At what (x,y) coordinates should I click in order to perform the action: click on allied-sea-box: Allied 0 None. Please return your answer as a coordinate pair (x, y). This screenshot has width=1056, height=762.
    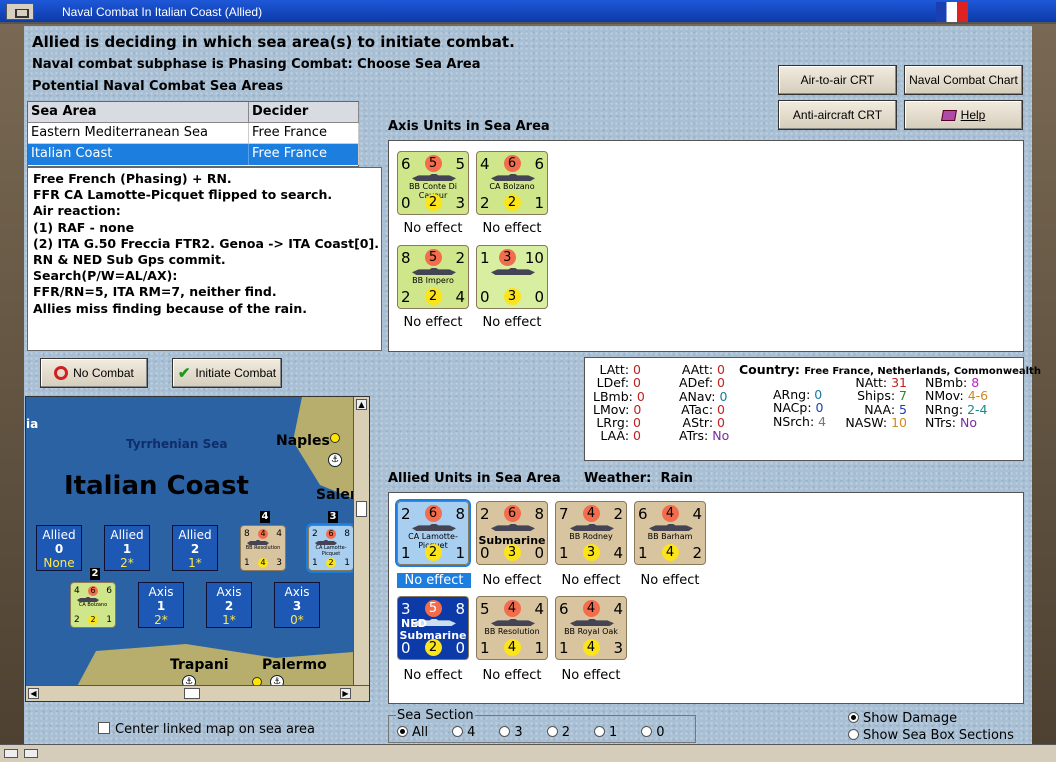
    Looking at the image, I should click on (59, 548).